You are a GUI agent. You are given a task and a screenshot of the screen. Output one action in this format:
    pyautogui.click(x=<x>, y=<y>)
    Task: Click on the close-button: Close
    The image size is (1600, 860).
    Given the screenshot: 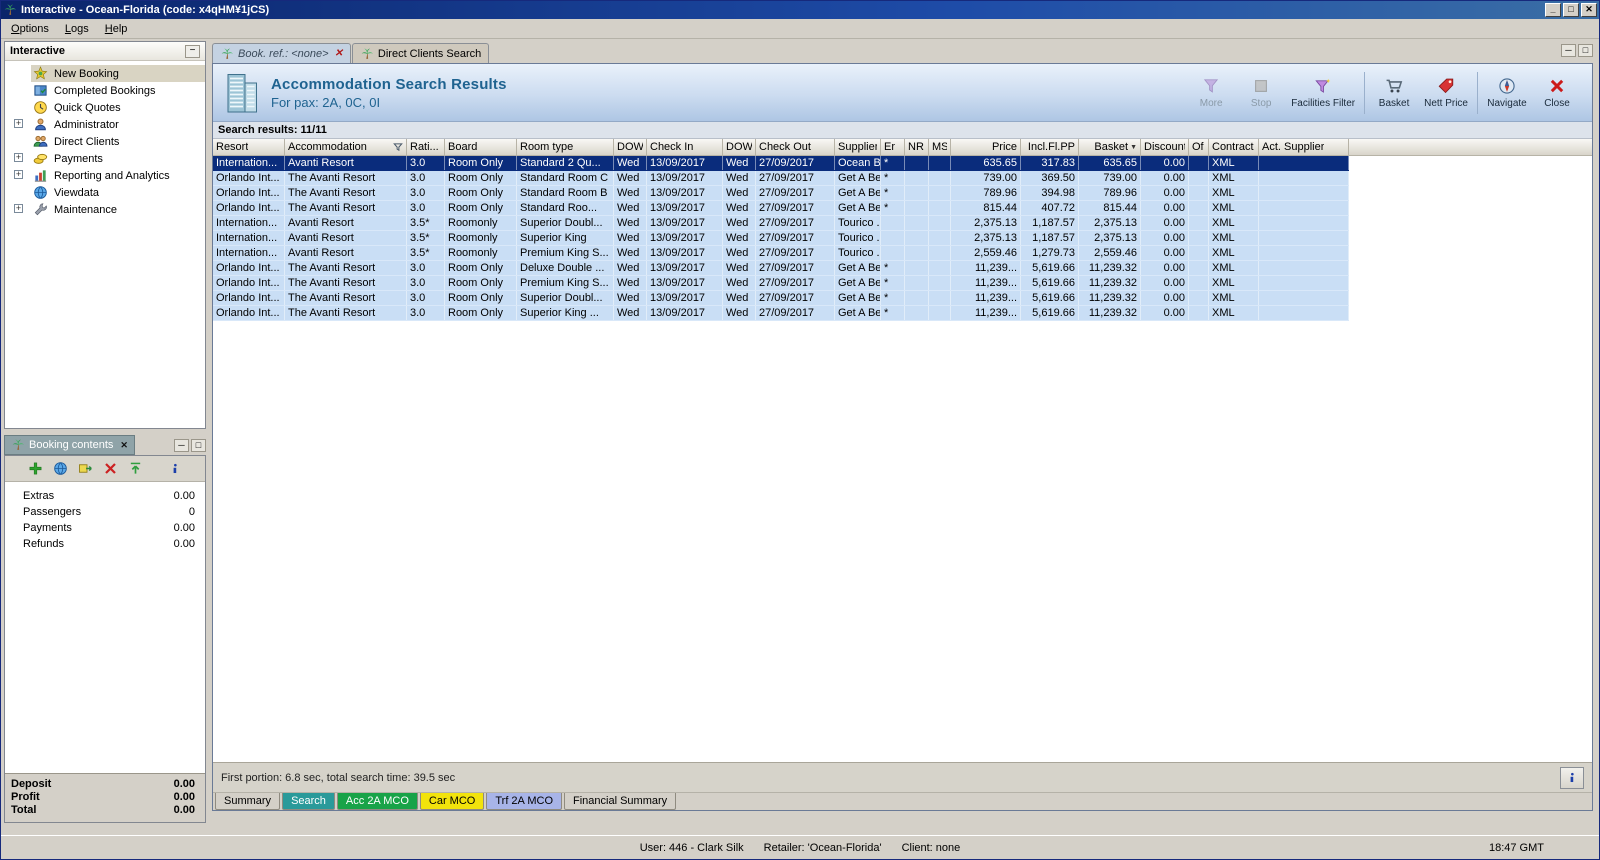 What is the action you would take?
    pyautogui.click(x=1557, y=93)
    